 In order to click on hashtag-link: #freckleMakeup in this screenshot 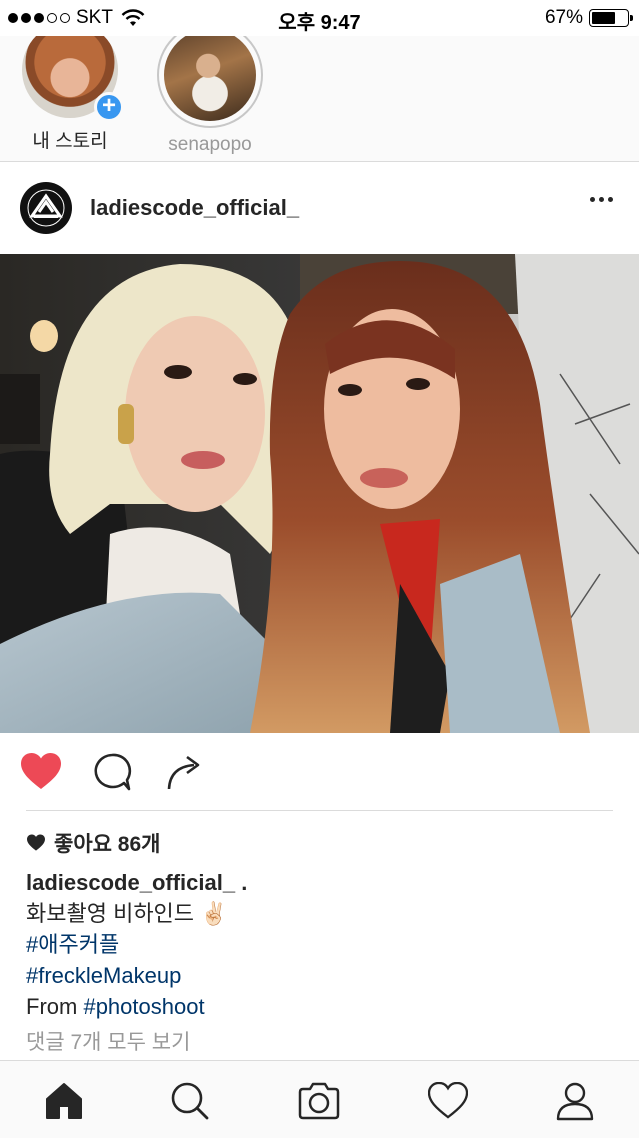, I will do `click(321, 976)`.